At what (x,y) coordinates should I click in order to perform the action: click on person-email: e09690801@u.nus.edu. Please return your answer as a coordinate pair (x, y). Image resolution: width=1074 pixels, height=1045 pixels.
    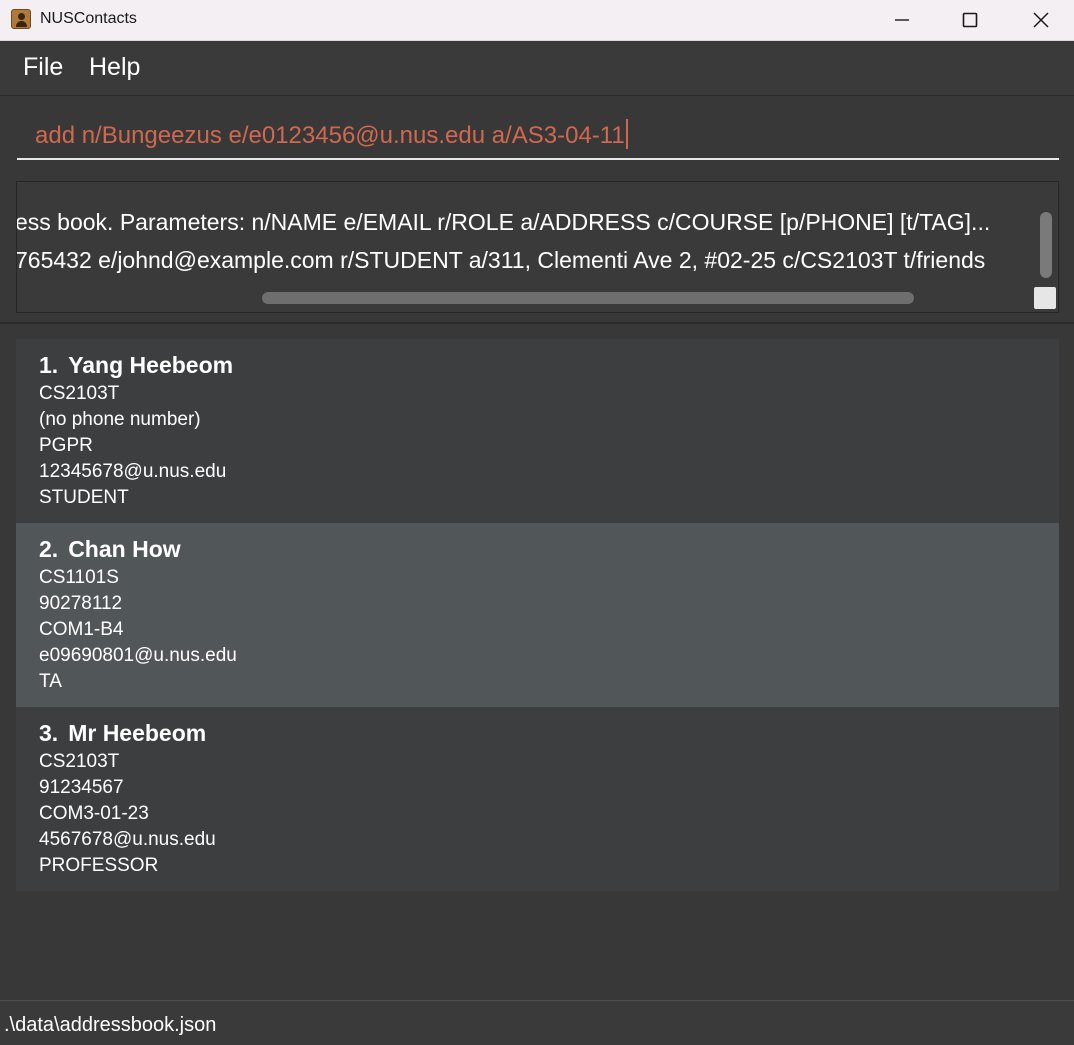
    Looking at the image, I should click on (138, 655).